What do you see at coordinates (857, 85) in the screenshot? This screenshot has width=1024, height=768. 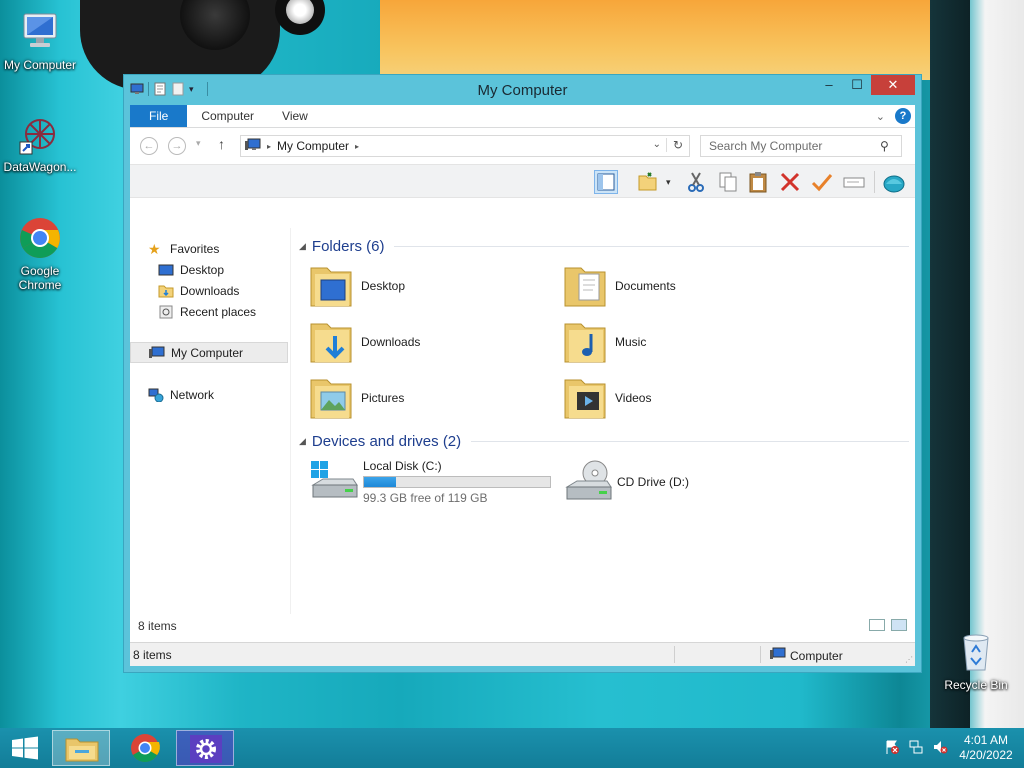 I see `maximize-button: ☐` at bounding box center [857, 85].